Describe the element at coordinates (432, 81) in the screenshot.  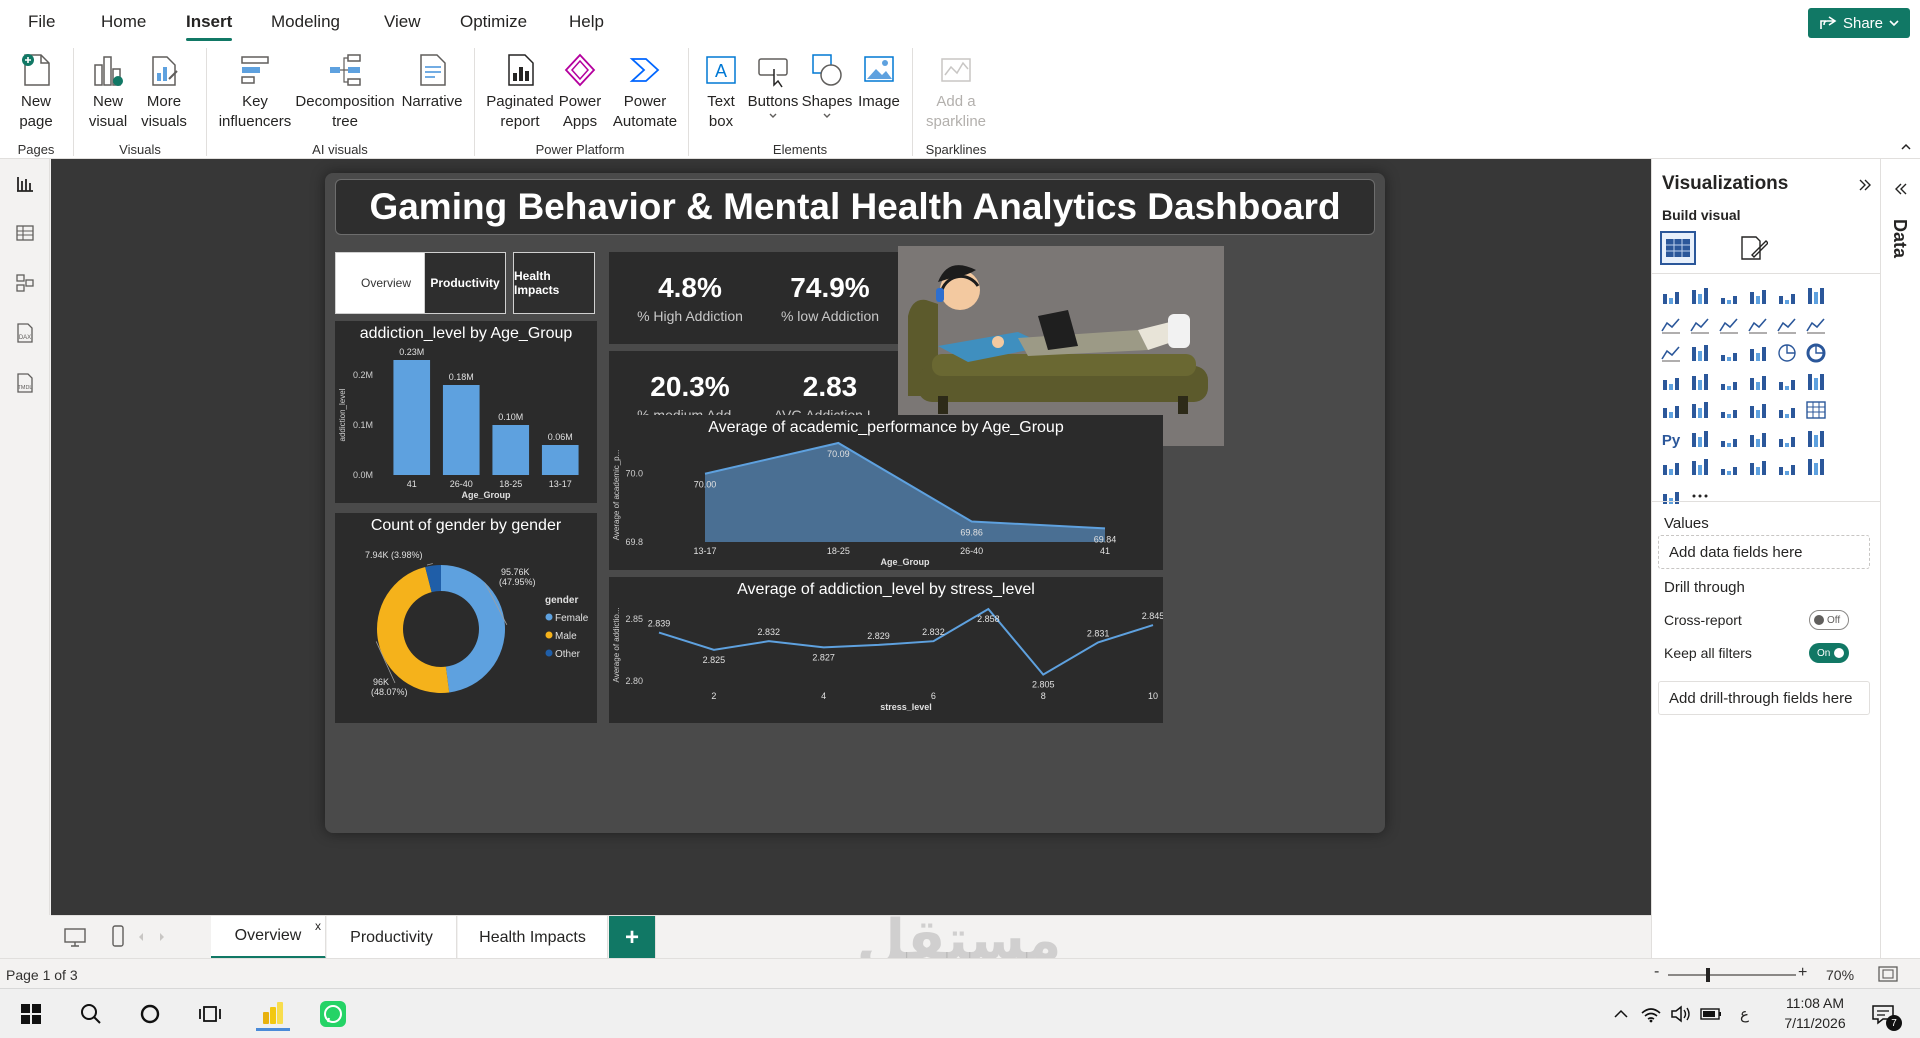
I see `narrative-button: Narrative` at that location.